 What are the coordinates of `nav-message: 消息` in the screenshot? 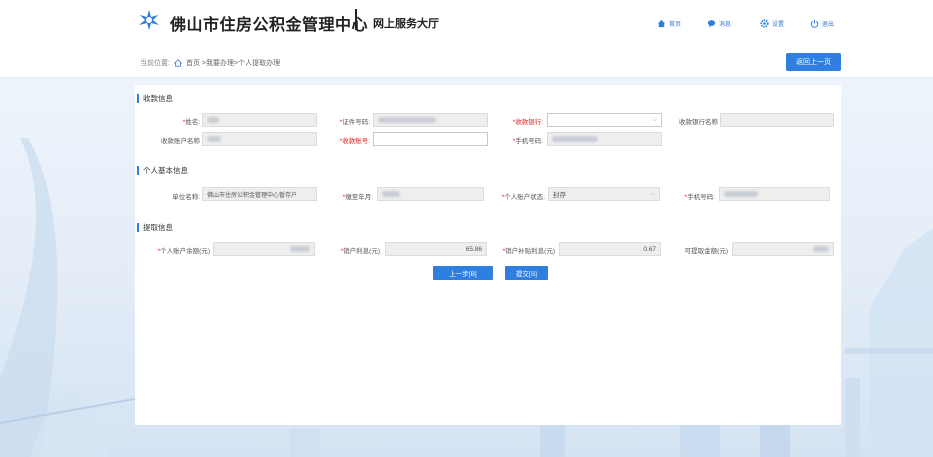 It's located at (719, 23).